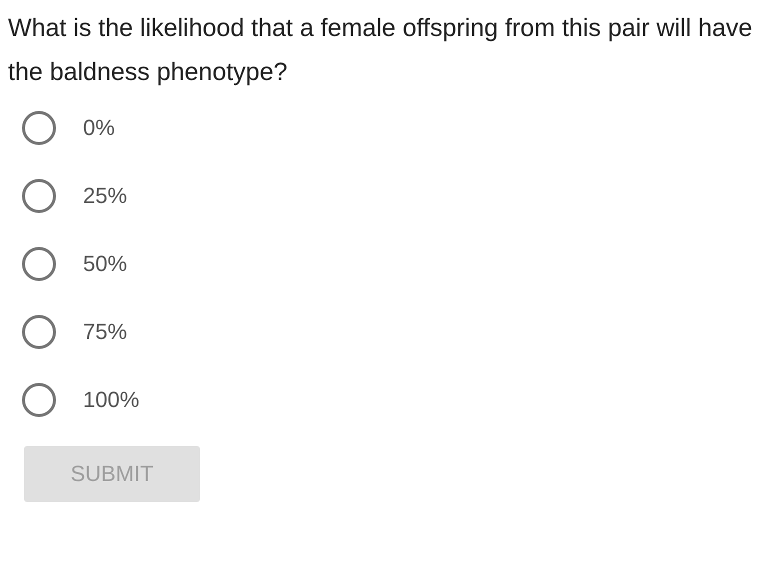  Describe the element at coordinates (105, 196) in the screenshot. I see `option-label: 25%` at that location.